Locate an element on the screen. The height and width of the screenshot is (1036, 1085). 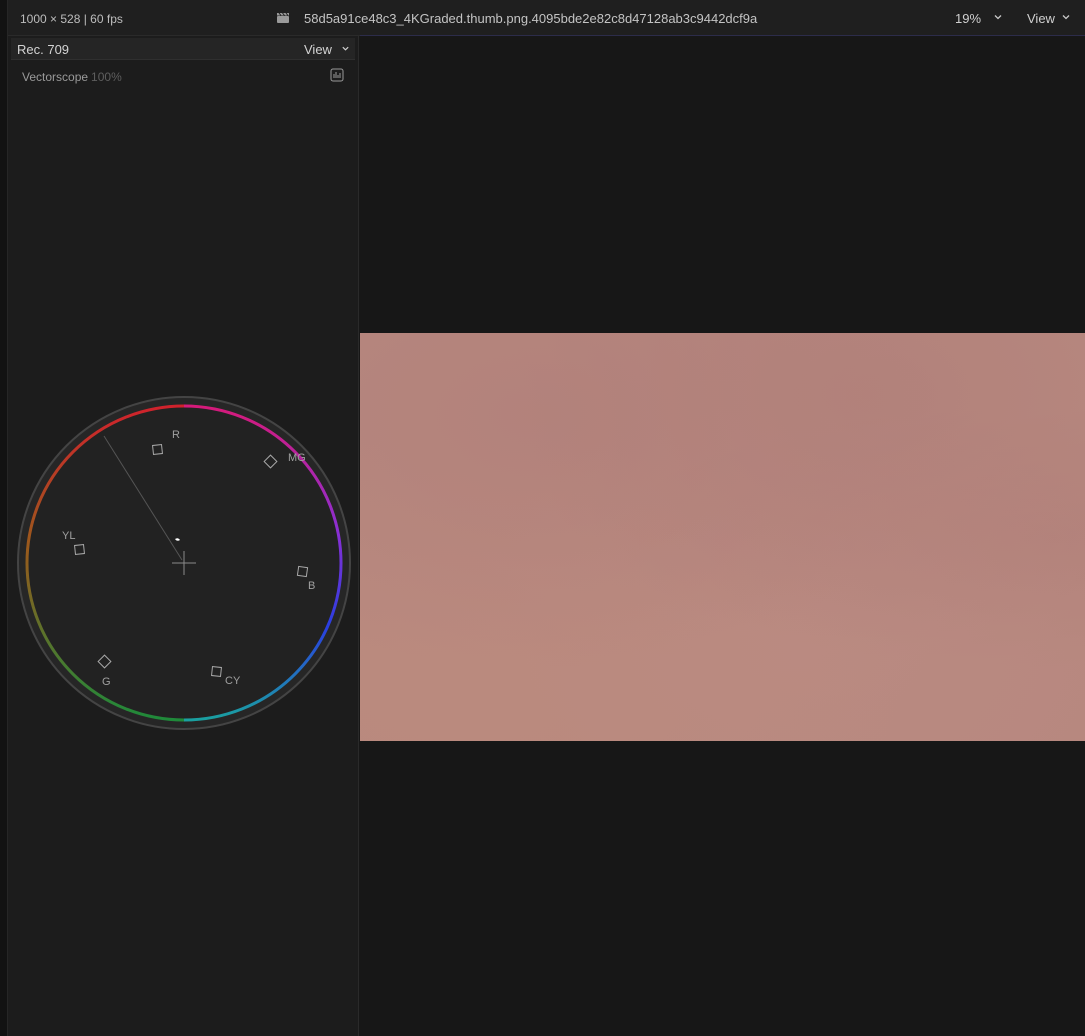
target-label-yl: YL is located at coordinates (68, 536).